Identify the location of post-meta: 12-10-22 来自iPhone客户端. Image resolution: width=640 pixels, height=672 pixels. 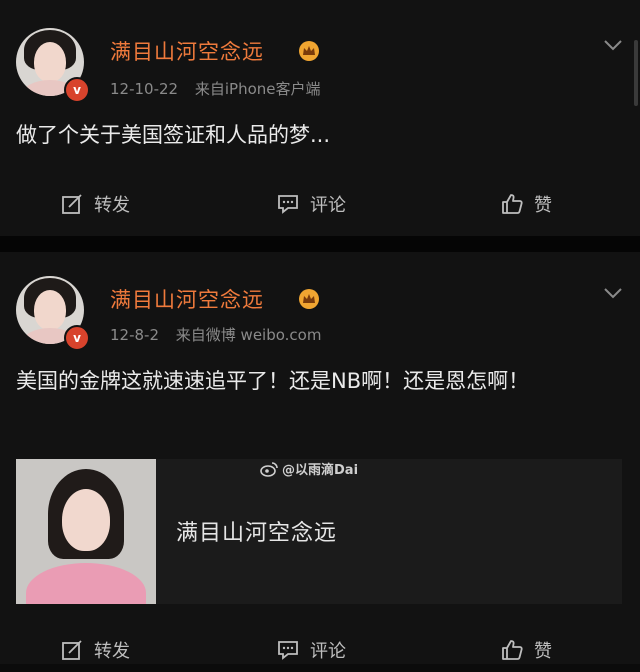
(215, 88).